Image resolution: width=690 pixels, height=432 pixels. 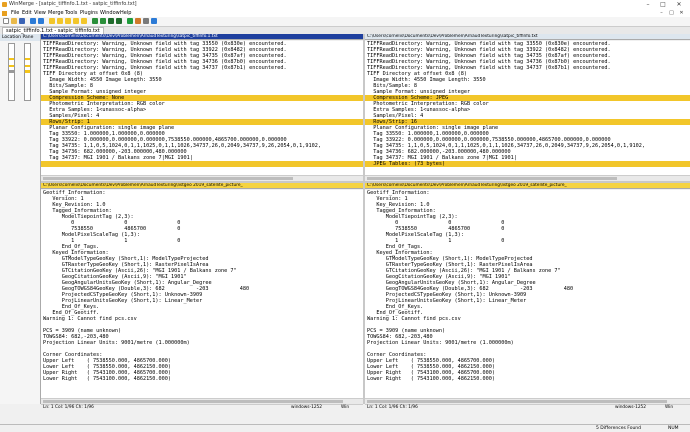 What do you see at coordinates (84, 21) in the screenshot?
I see `last-diff-icon` at bounding box center [84, 21].